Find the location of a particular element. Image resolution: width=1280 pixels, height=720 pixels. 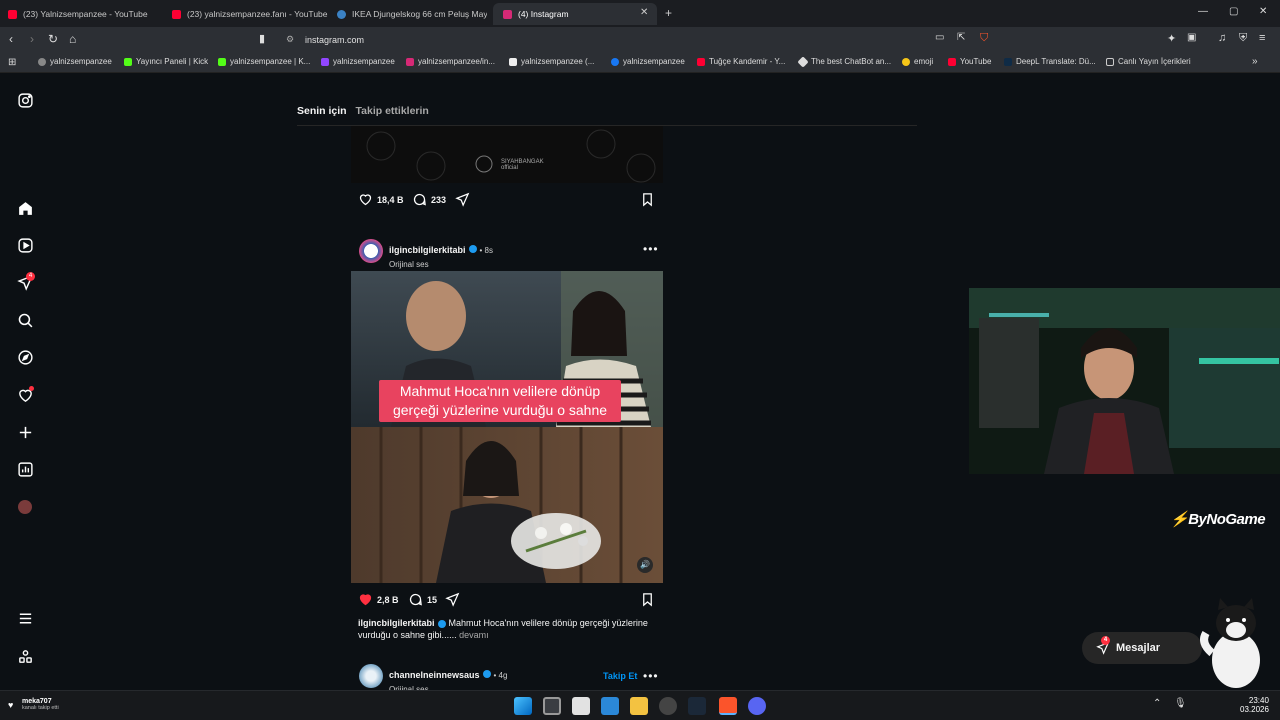

comment-icon is located at coordinates (415, 599).